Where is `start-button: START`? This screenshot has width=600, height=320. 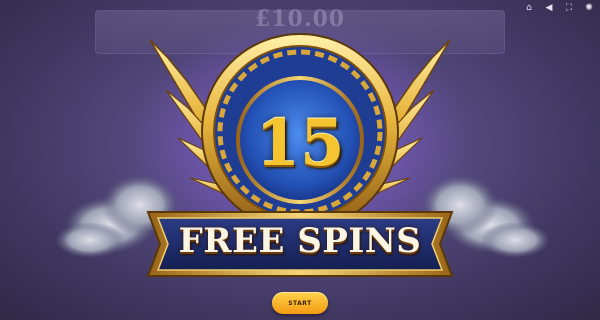 start-button: START is located at coordinates (300, 303).